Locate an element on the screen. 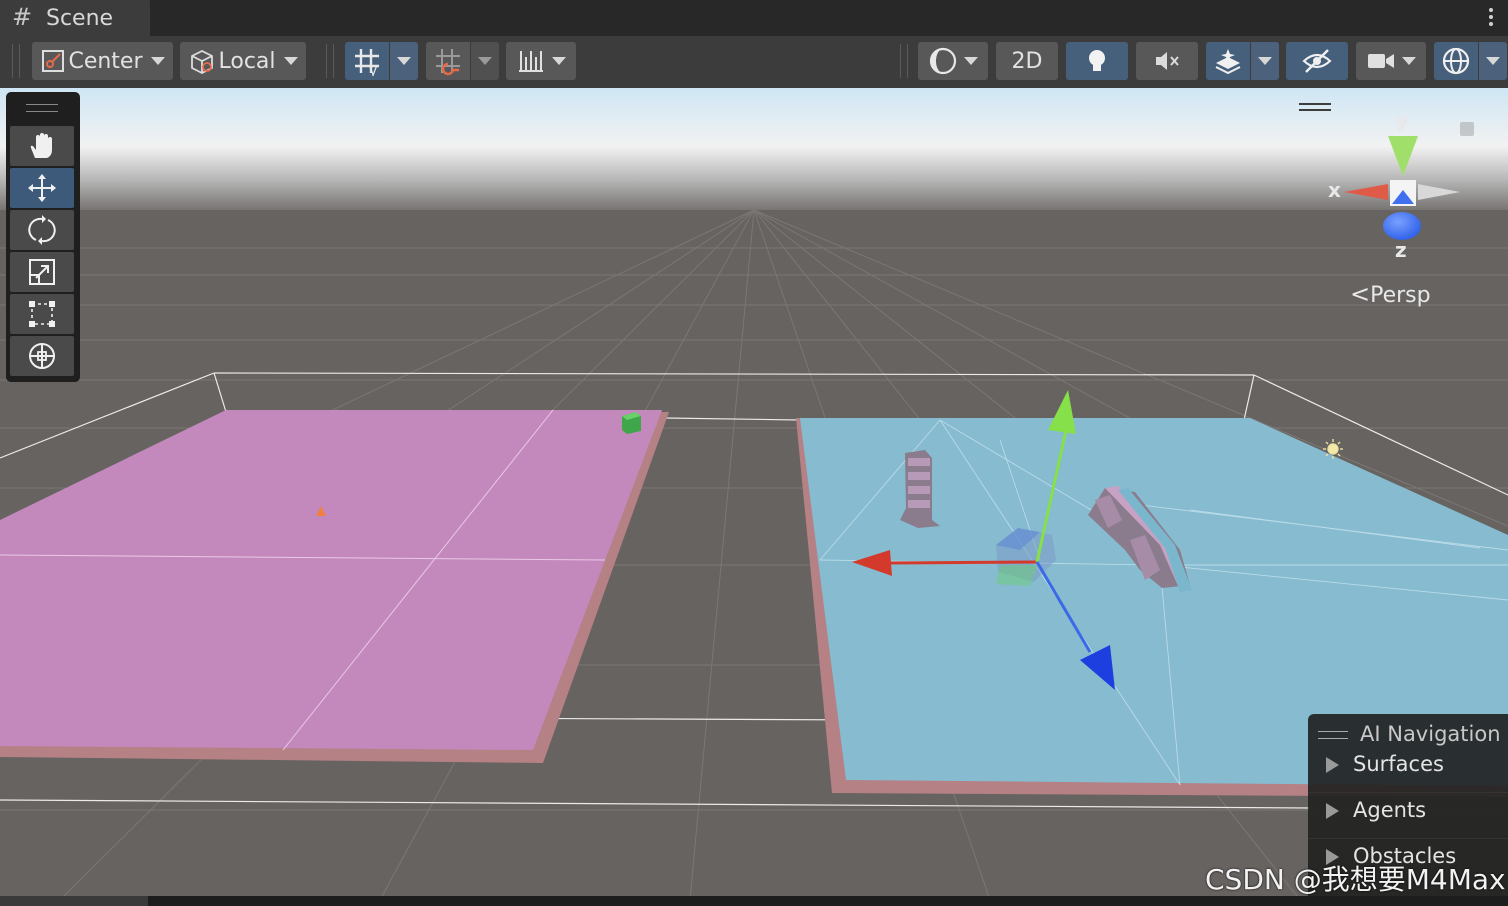 The image size is (1508, 906). svg-text: y is located at coordinates (373, 69).